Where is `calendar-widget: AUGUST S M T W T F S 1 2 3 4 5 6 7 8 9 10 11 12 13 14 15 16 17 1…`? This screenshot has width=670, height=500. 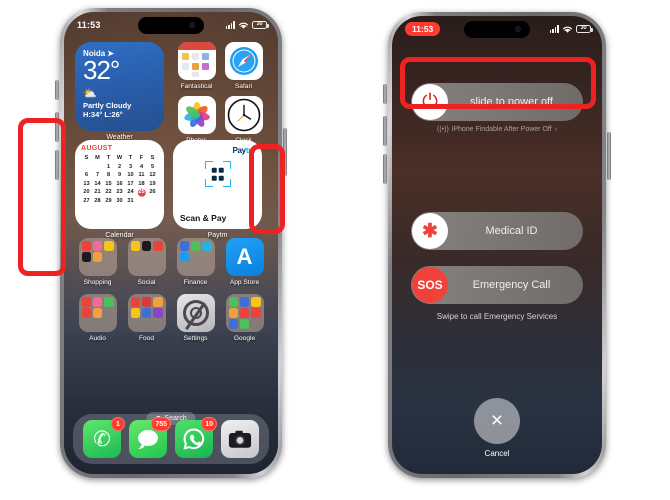
calendar-widget: AUGUST S M T W T F S 1 2 3 4 5 6 7 8 9 10 11 12 13 14 15 16 17 1… is located at coordinates (119, 189).